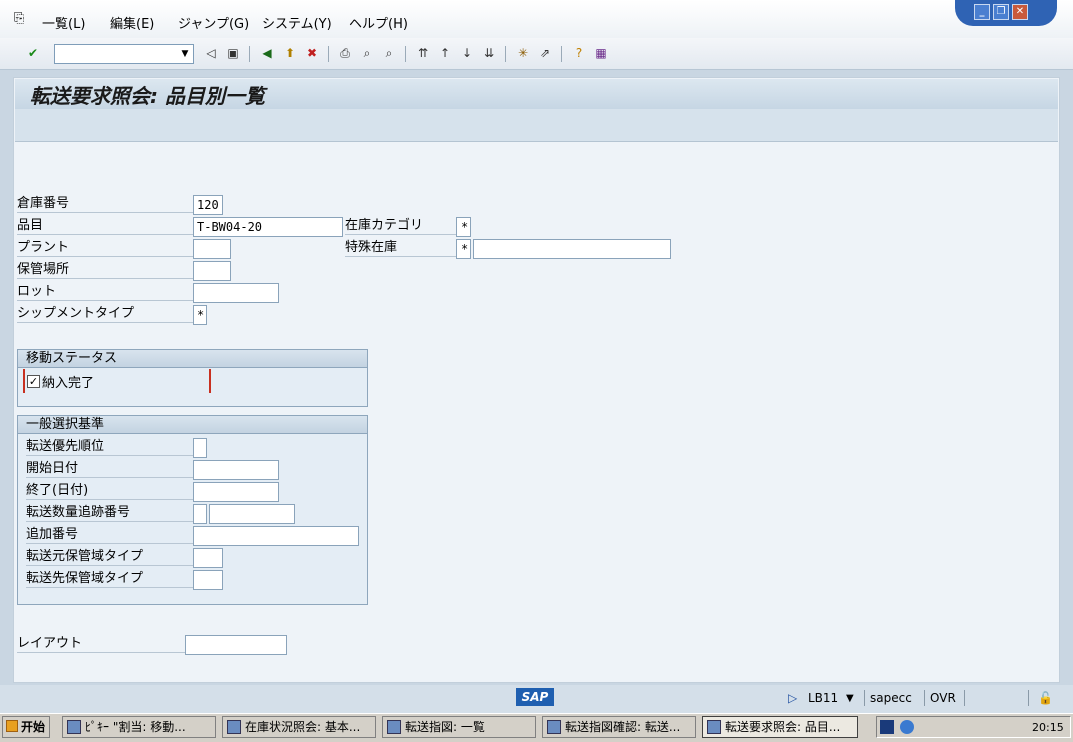 The image size is (1073, 742). Describe the element at coordinates (536, 19) in the screenshot. I see `menu-bar` at that location.